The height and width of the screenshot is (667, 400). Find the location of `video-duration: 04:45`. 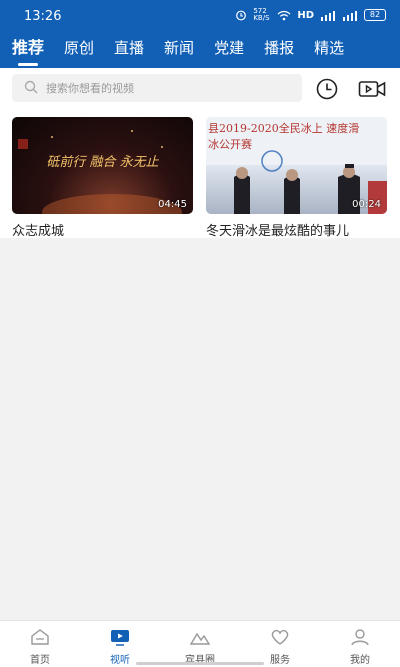

video-duration: 04:45 is located at coordinates (172, 204).